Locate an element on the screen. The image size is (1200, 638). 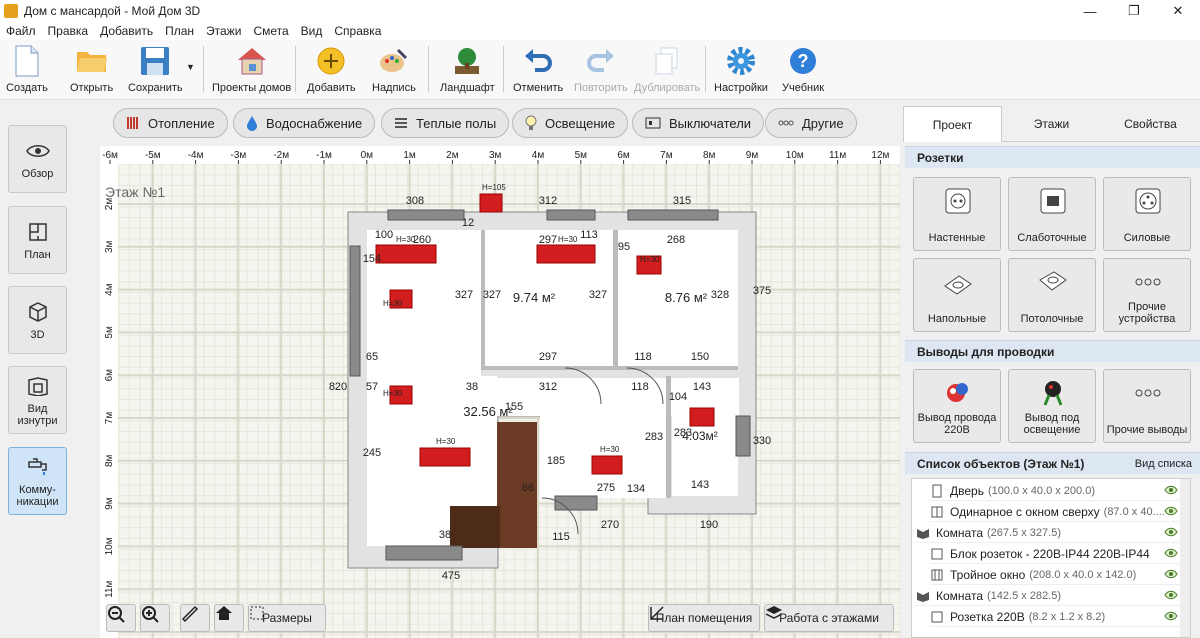
overview-button: Обзор is located at coordinates (37, 159).